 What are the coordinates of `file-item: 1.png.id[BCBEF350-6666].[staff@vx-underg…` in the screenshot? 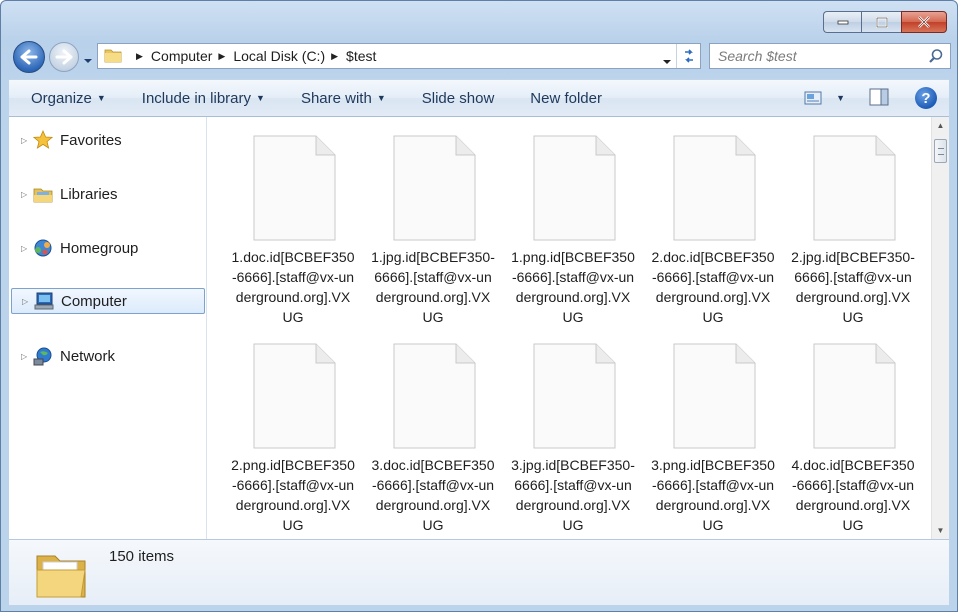 It's located at (573, 231).